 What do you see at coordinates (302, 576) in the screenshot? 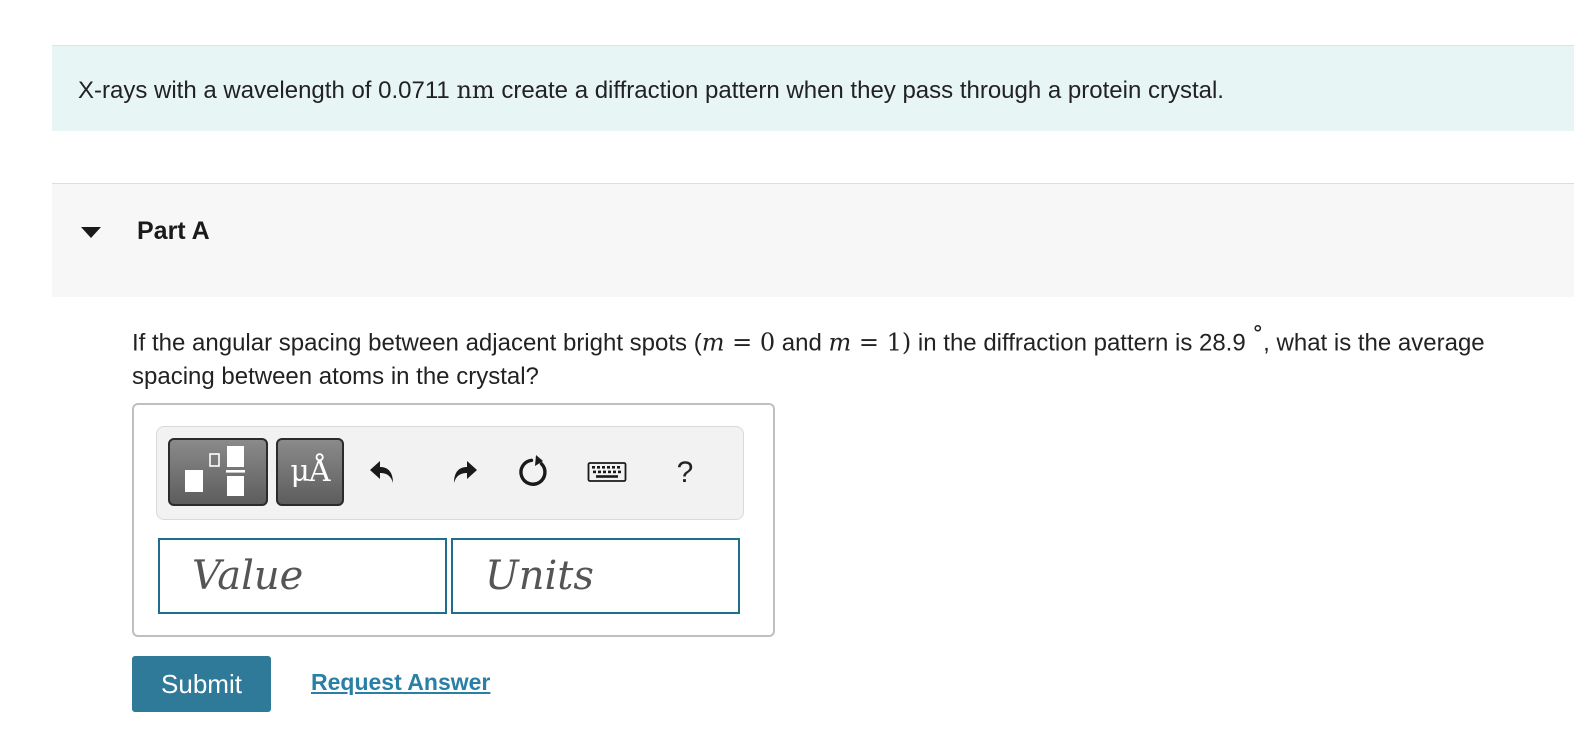
I see `value-input` at bounding box center [302, 576].